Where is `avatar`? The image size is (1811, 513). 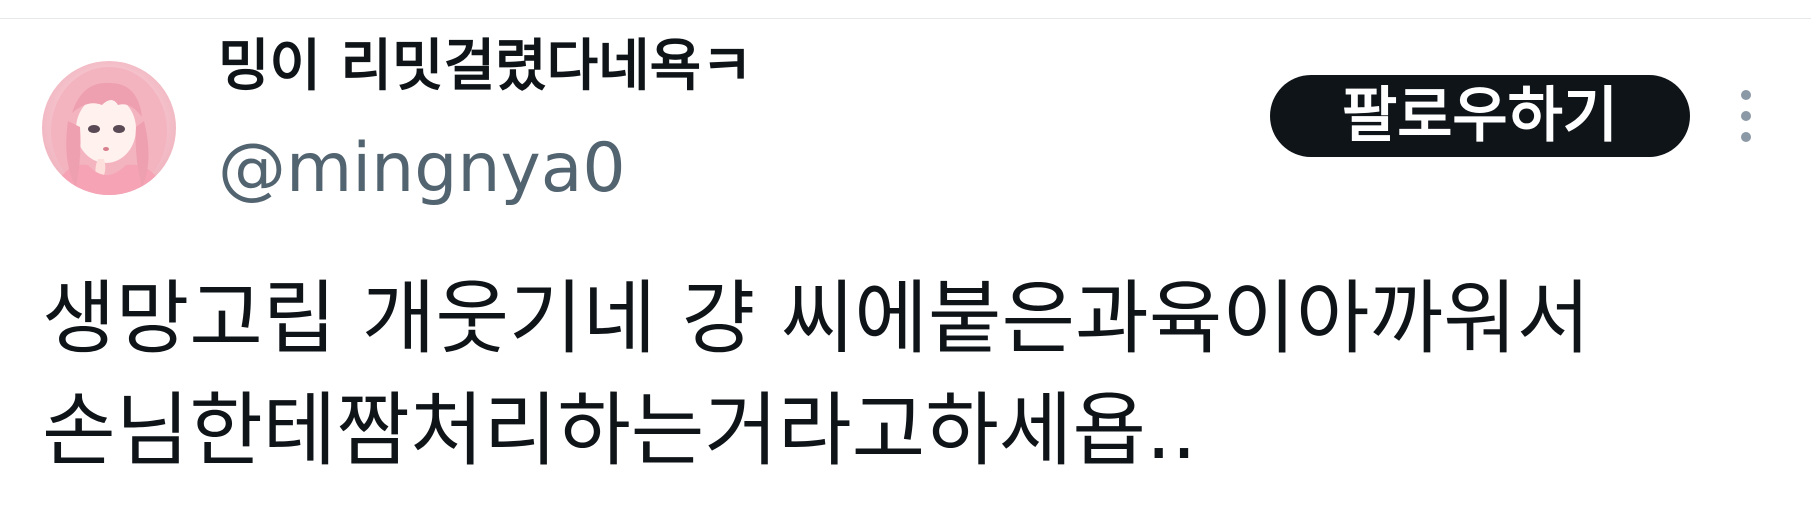 avatar is located at coordinates (109, 128).